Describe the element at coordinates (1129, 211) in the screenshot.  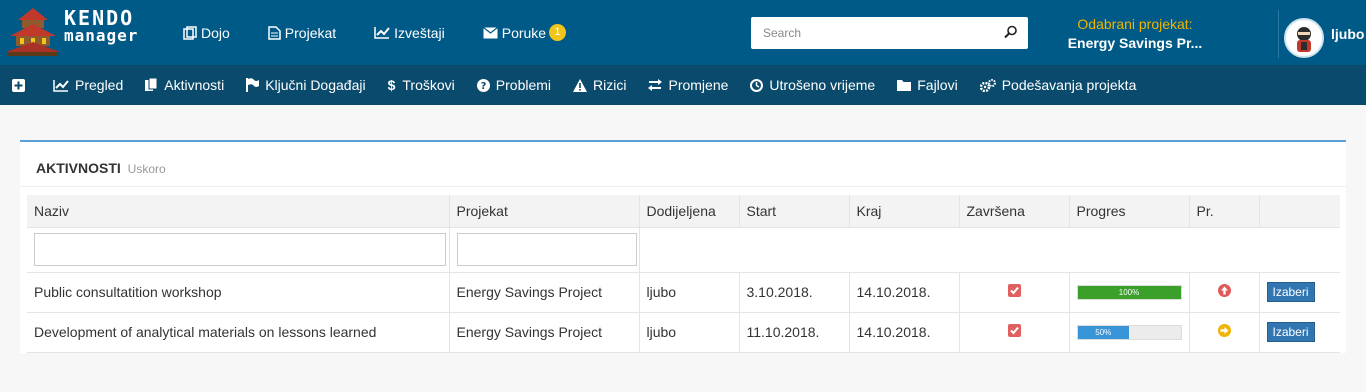
I see `column-header-progres: Progres` at that location.